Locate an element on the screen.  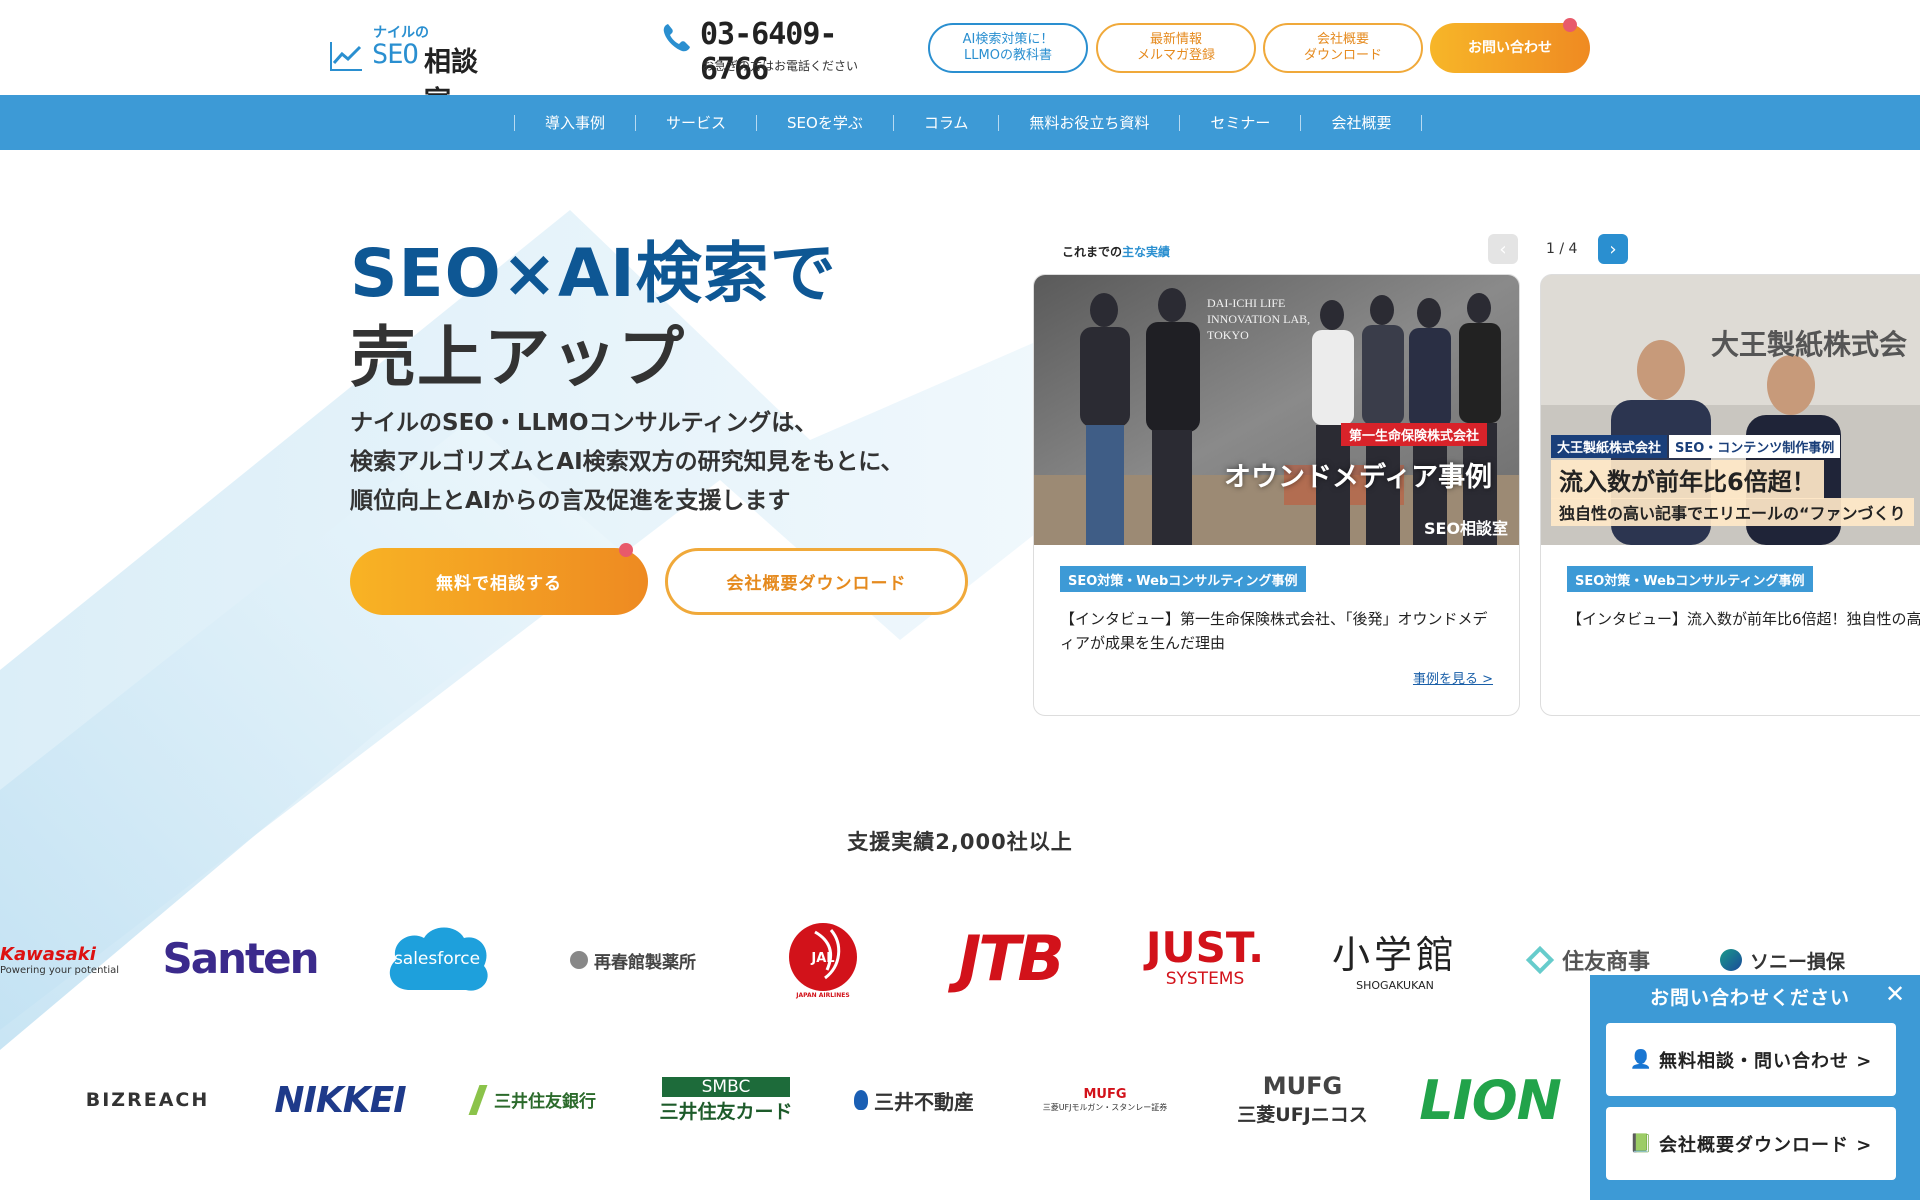
photo-company-badge: 大王製紙株式会社 is located at coordinates (1609, 446).